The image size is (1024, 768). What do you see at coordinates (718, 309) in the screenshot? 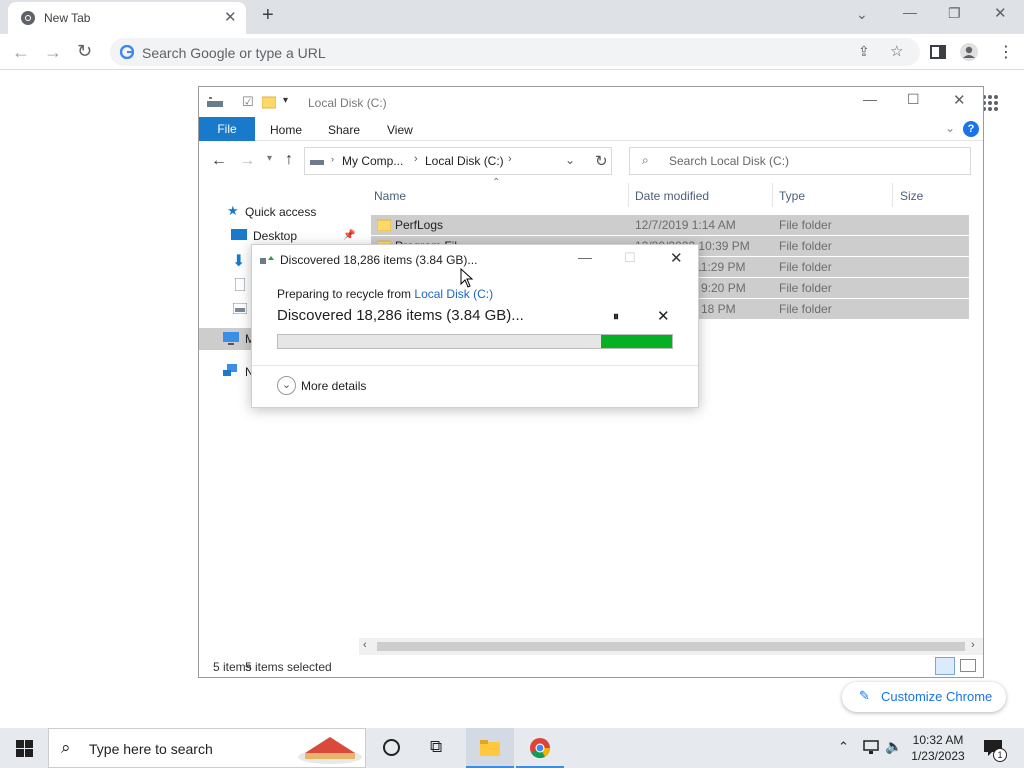
I see `row-date: 18 PM` at bounding box center [718, 309].